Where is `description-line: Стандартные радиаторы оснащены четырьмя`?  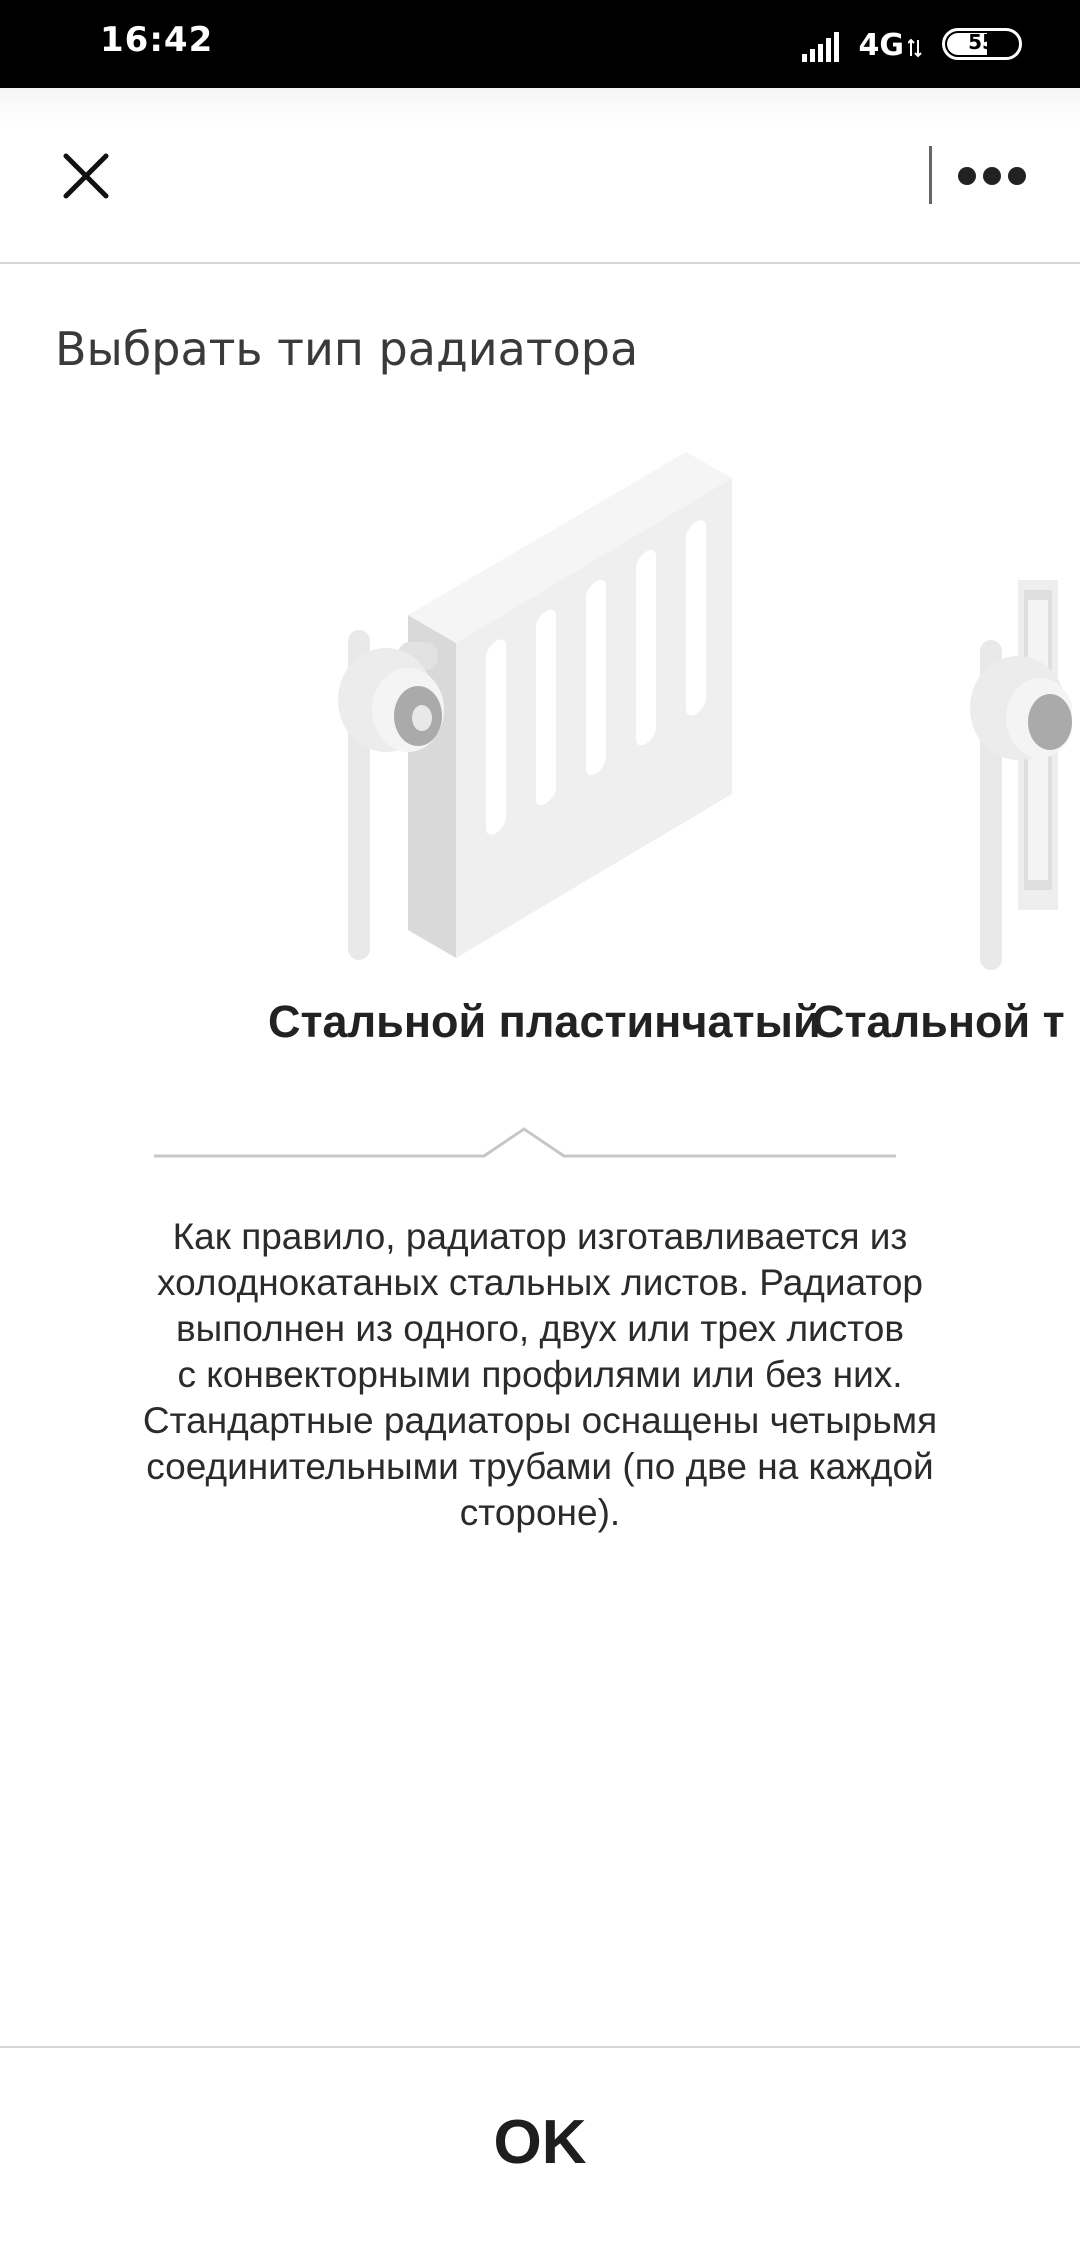 description-line: Стандартные радиаторы оснащены четырьмя is located at coordinates (540, 1420).